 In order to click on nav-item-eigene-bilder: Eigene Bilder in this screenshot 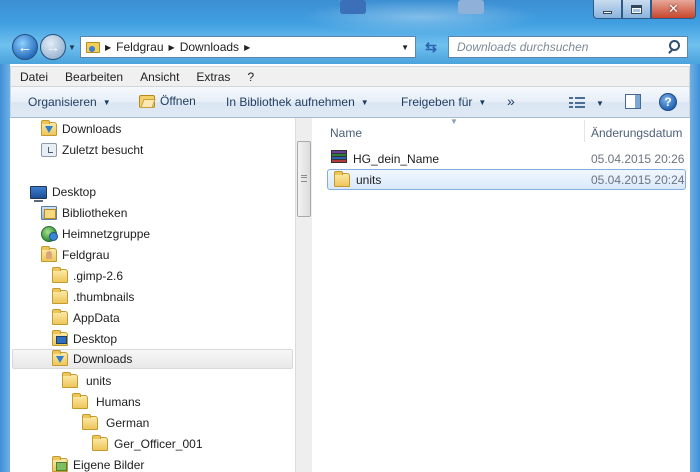, I will do `click(98, 463)`.